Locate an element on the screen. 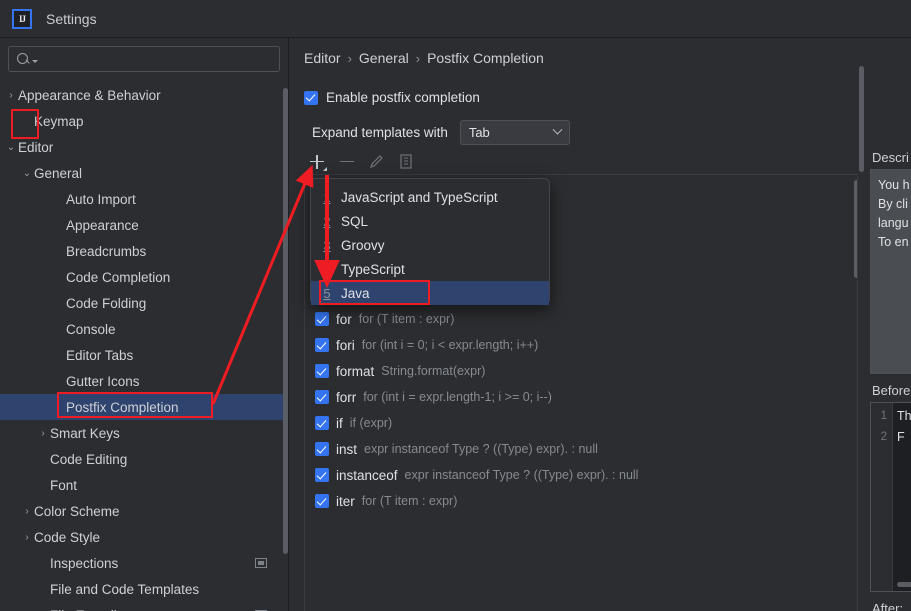 This screenshot has height=611, width=911. sidebar-item-breadcrumbs: Breadcrumbs is located at coordinates (144, 251).